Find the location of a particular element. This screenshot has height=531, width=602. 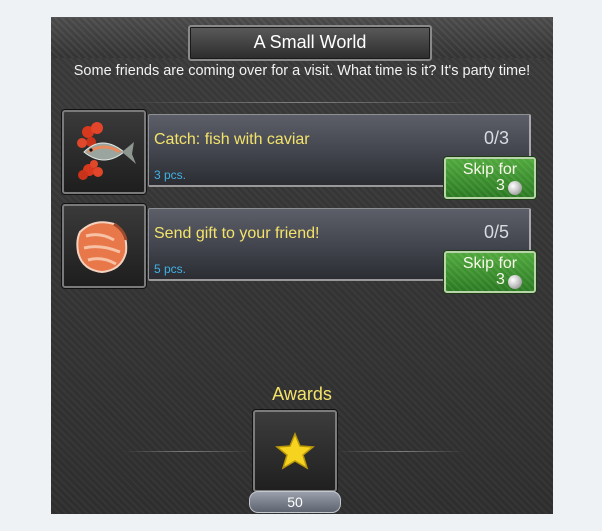

task-quantity: 5 pcs. is located at coordinates (170, 269).